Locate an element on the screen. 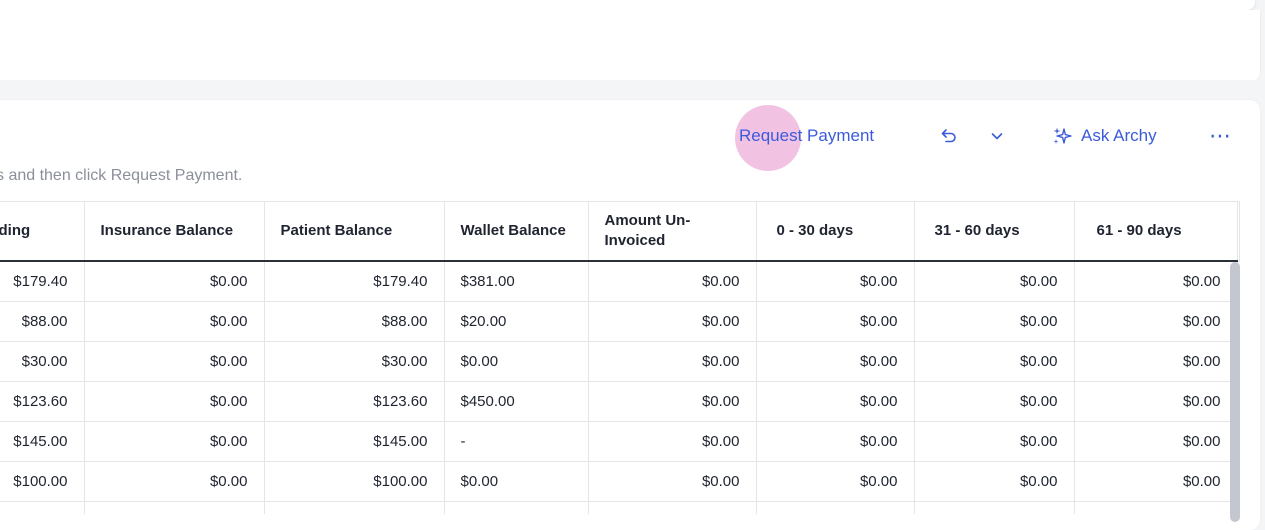 This screenshot has width=1265, height=530. top-card is located at coordinates (627, 5).